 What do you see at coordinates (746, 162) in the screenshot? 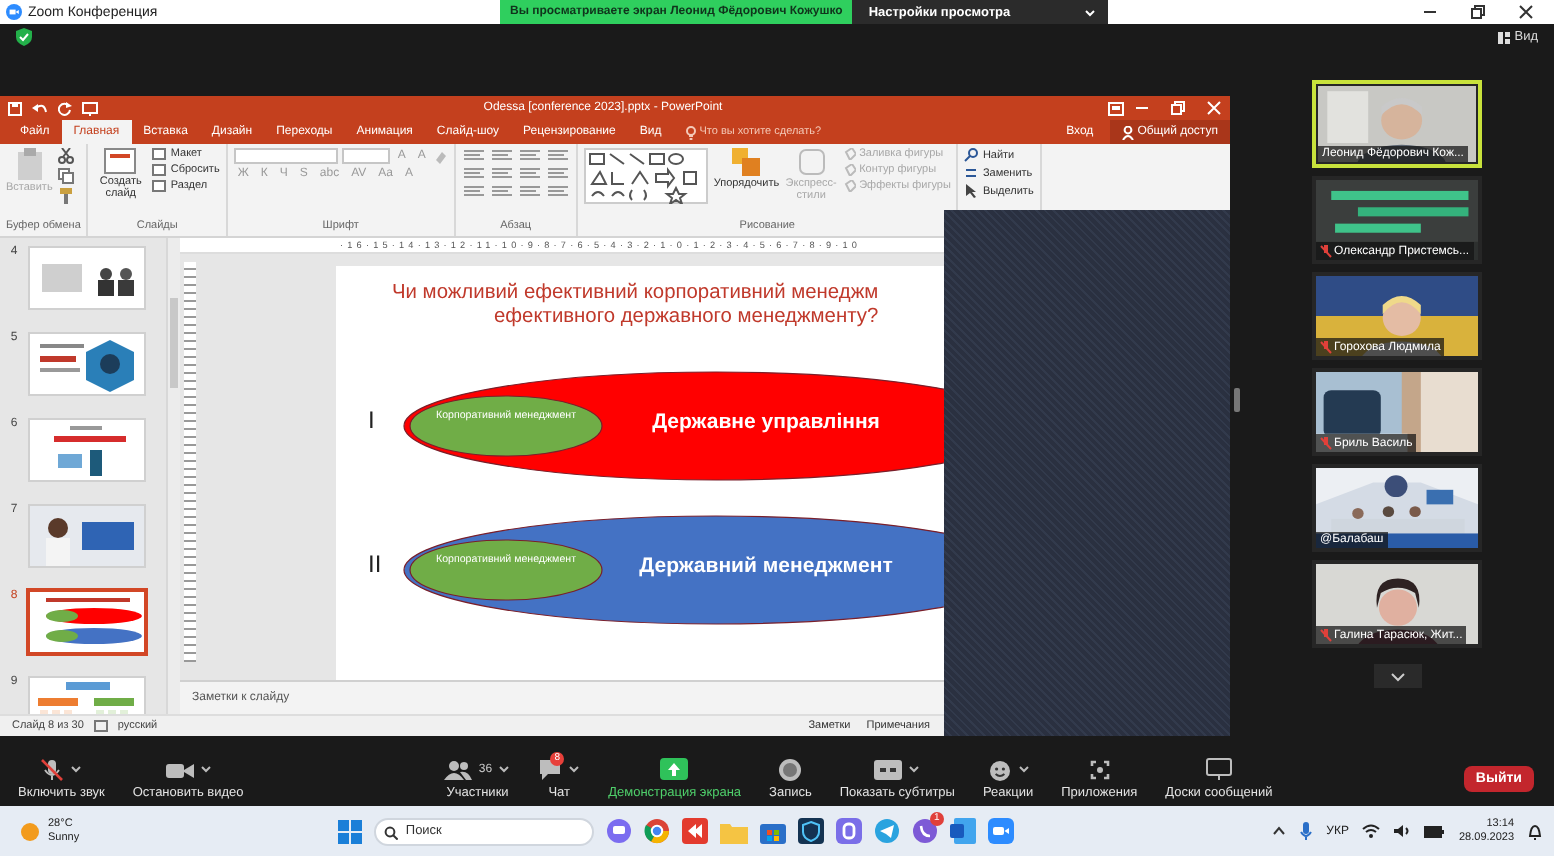
I see `arrange-icon` at bounding box center [746, 162].